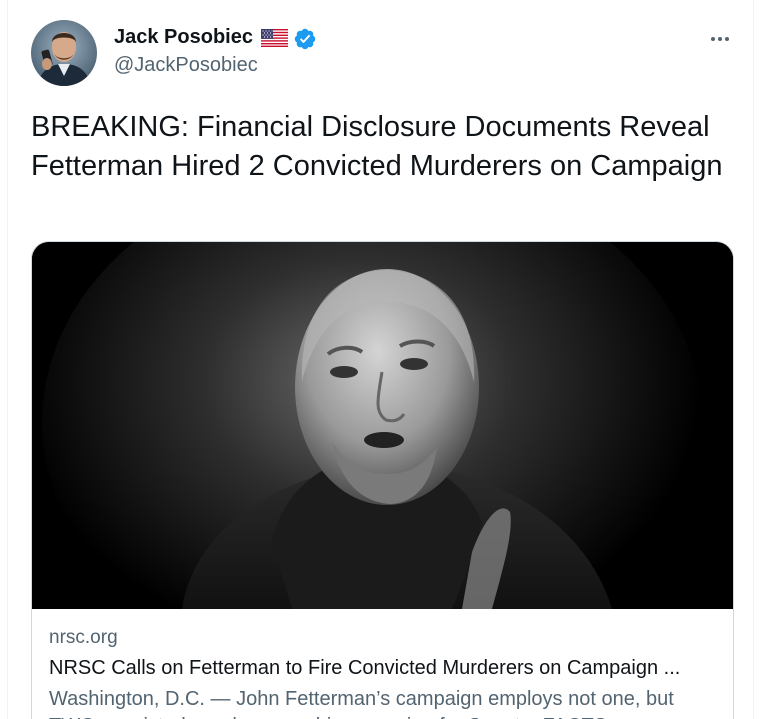 This screenshot has width=768, height=719. Describe the element at coordinates (274, 38) in the screenshot. I see `us-flag-icon` at that location.